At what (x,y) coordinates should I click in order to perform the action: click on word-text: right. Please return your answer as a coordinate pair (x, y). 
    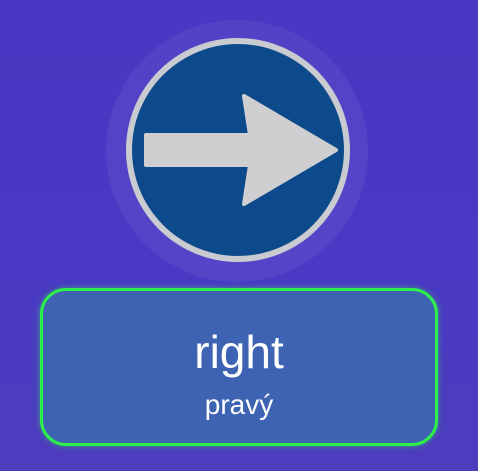
    Looking at the image, I should click on (239, 352).